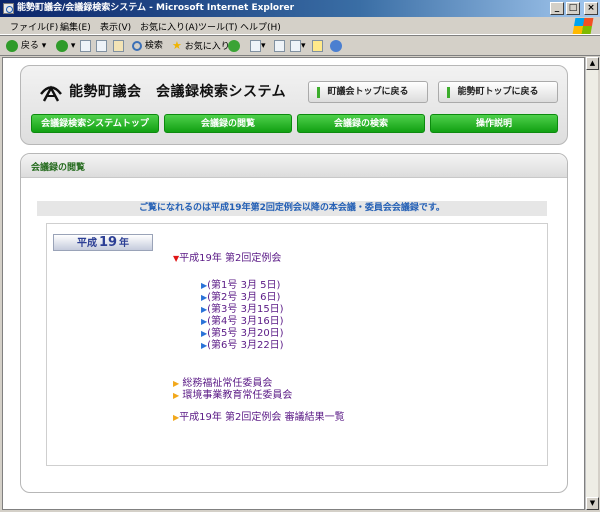 This screenshot has height=512, width=600. Describe the element at coordinates (51, 93) in the screenshot. I see `town-emblem-icon` at that location.